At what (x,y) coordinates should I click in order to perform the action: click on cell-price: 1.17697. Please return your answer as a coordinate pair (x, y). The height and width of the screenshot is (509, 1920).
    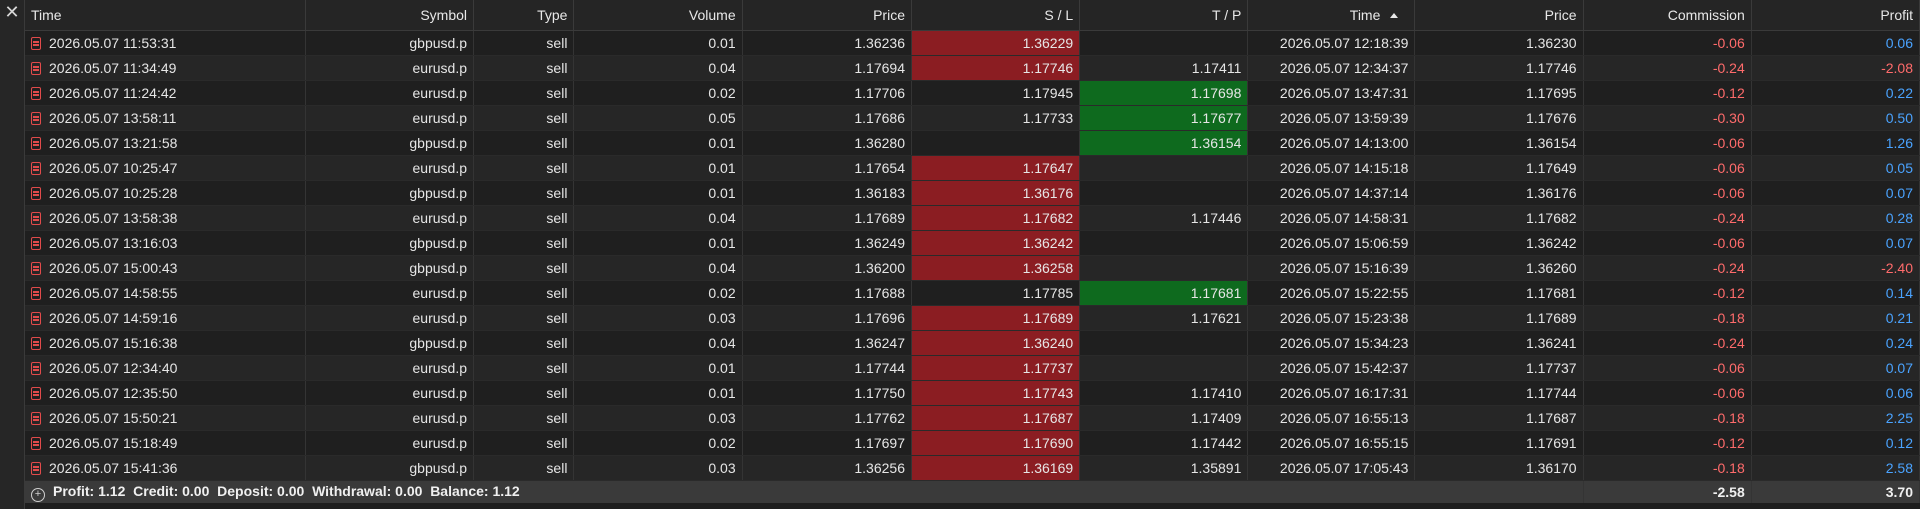
    Looking at the image, I should click on (827, 443).